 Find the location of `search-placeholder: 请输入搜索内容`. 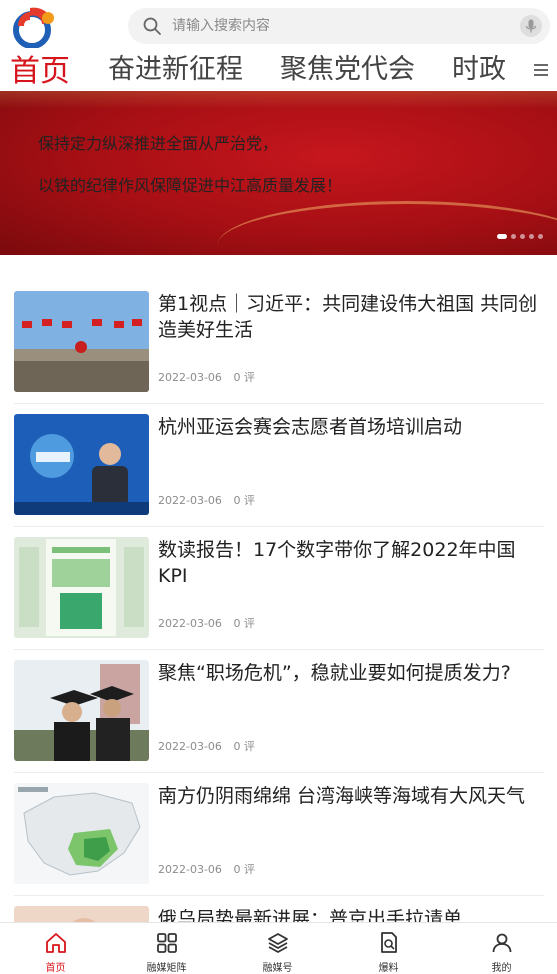

search-placeholder: 请输入搜索内容 is located at coordinates (221, 26).